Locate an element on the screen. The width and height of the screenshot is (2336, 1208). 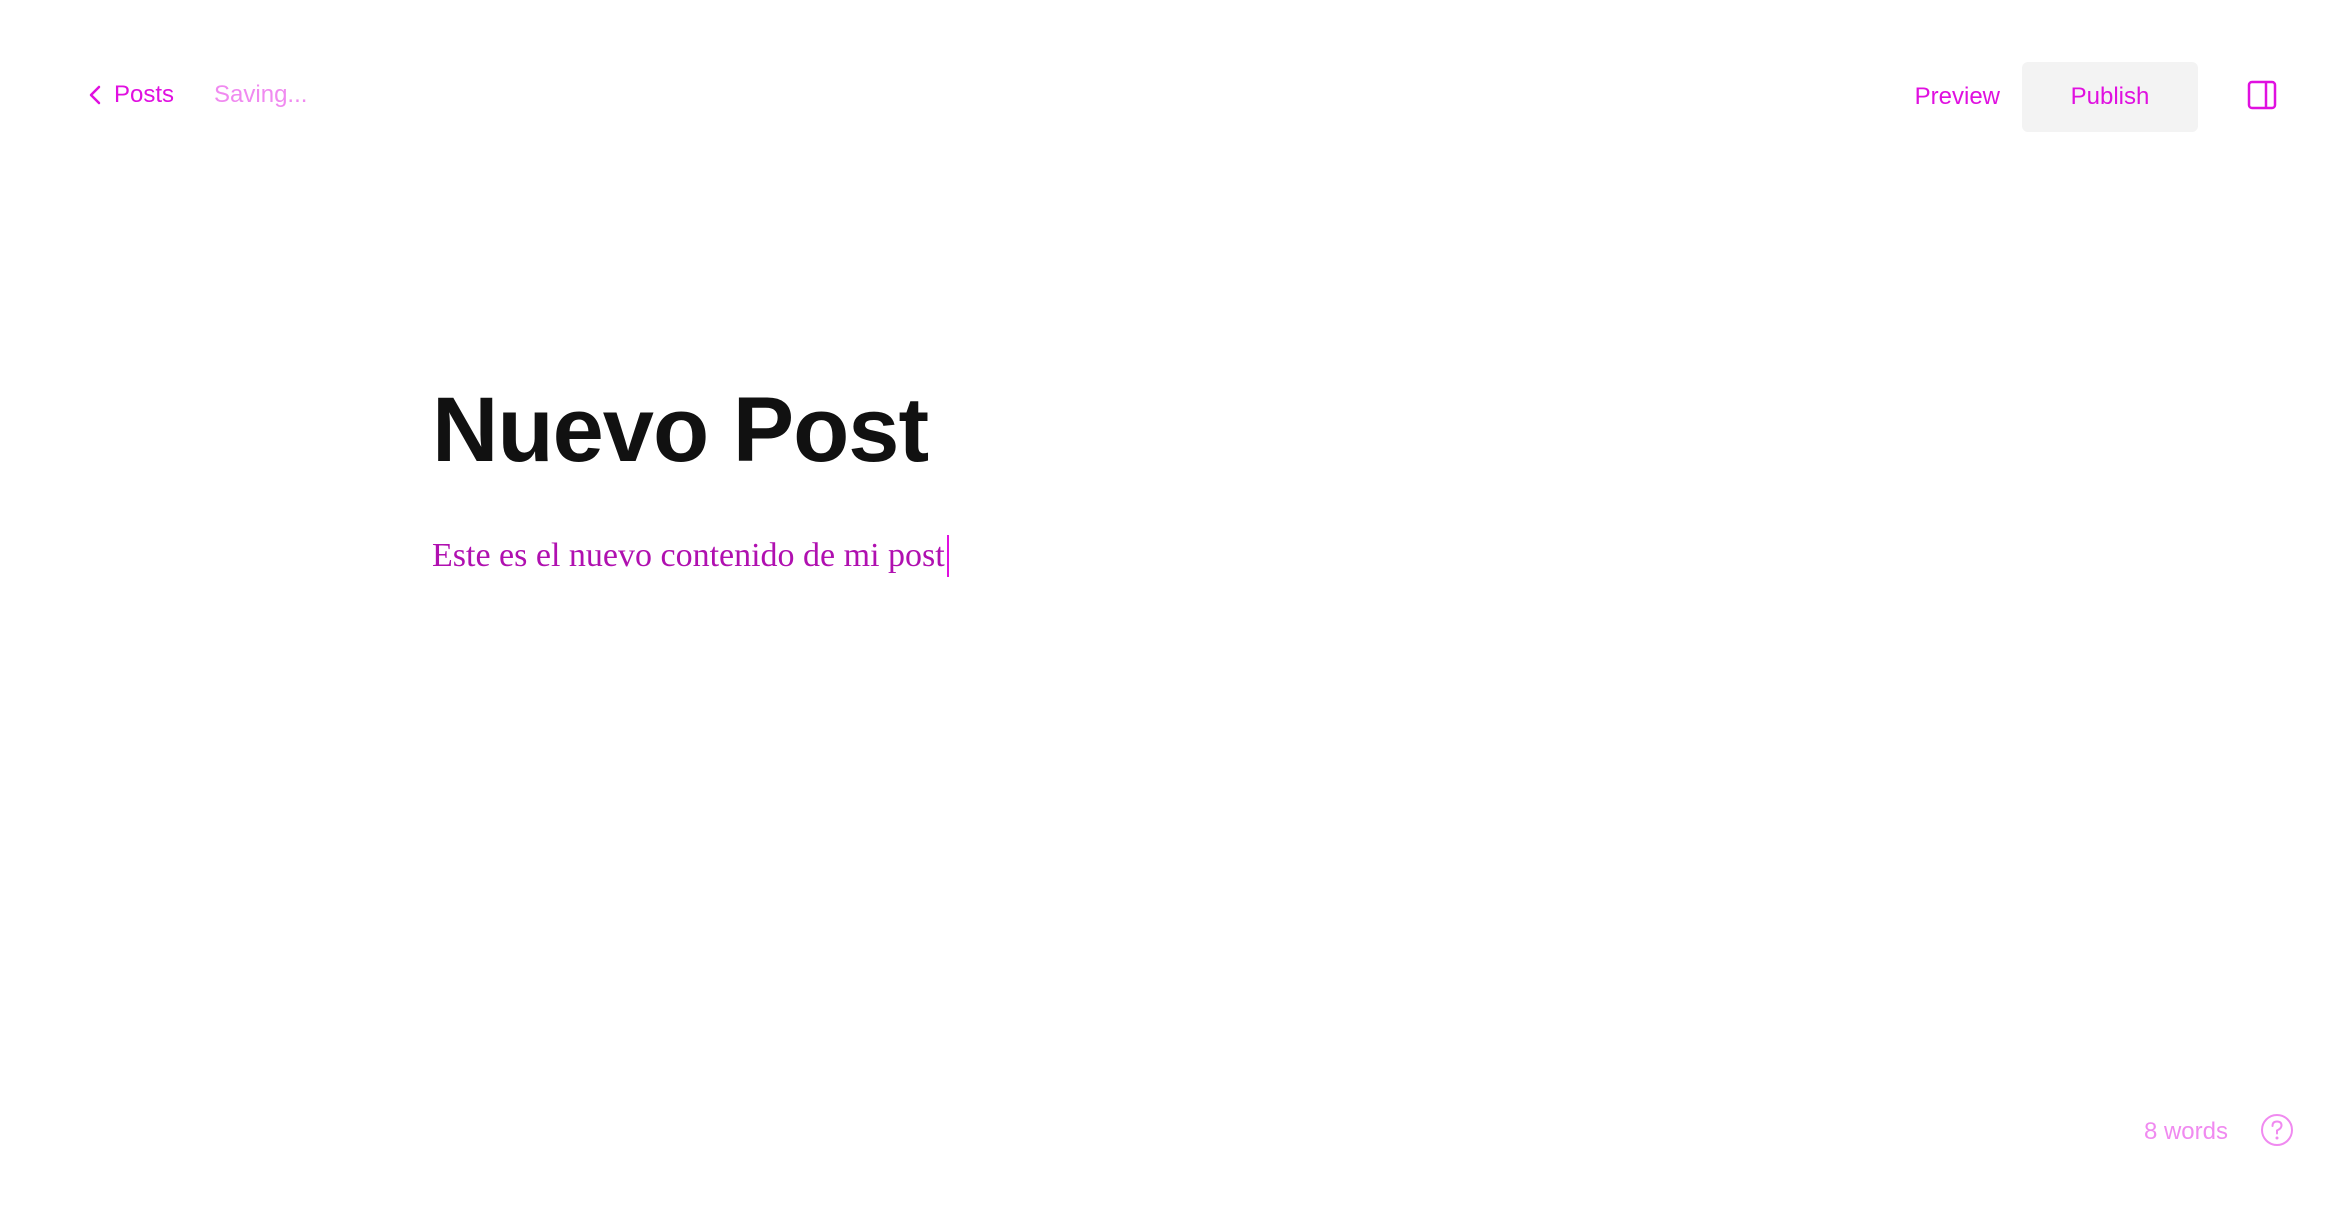
word-count: 8 words is located at coordinates (2185, 1131).